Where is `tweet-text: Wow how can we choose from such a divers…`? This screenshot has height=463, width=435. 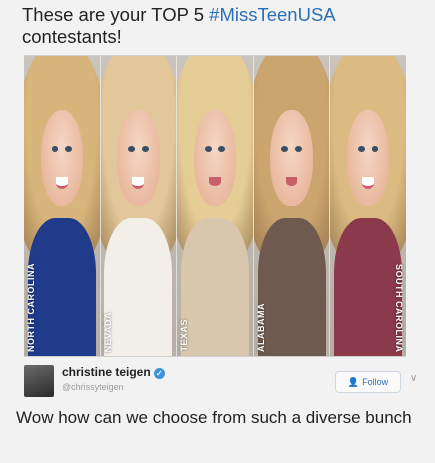 tweet-text: Wow how can we choose from such a divers… is located at coordinates (214, 417).